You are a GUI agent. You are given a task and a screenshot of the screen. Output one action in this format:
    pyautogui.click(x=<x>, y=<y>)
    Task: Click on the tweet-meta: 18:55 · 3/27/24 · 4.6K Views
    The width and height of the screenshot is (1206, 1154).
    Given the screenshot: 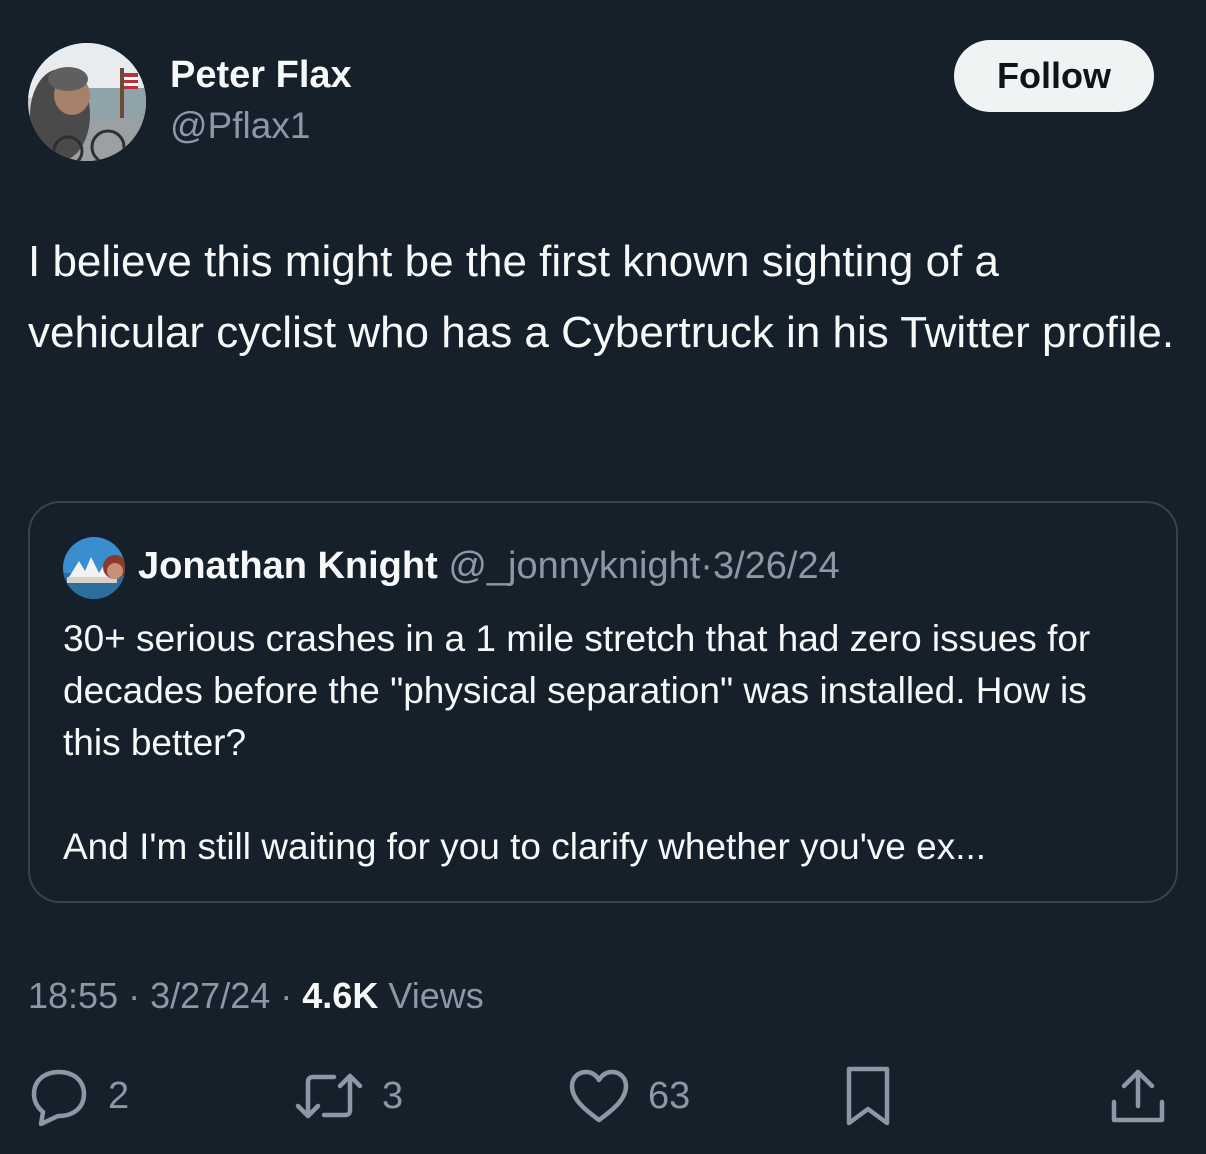 What is the action you would take?
    pyautogui.click(x=256, y=996)
    